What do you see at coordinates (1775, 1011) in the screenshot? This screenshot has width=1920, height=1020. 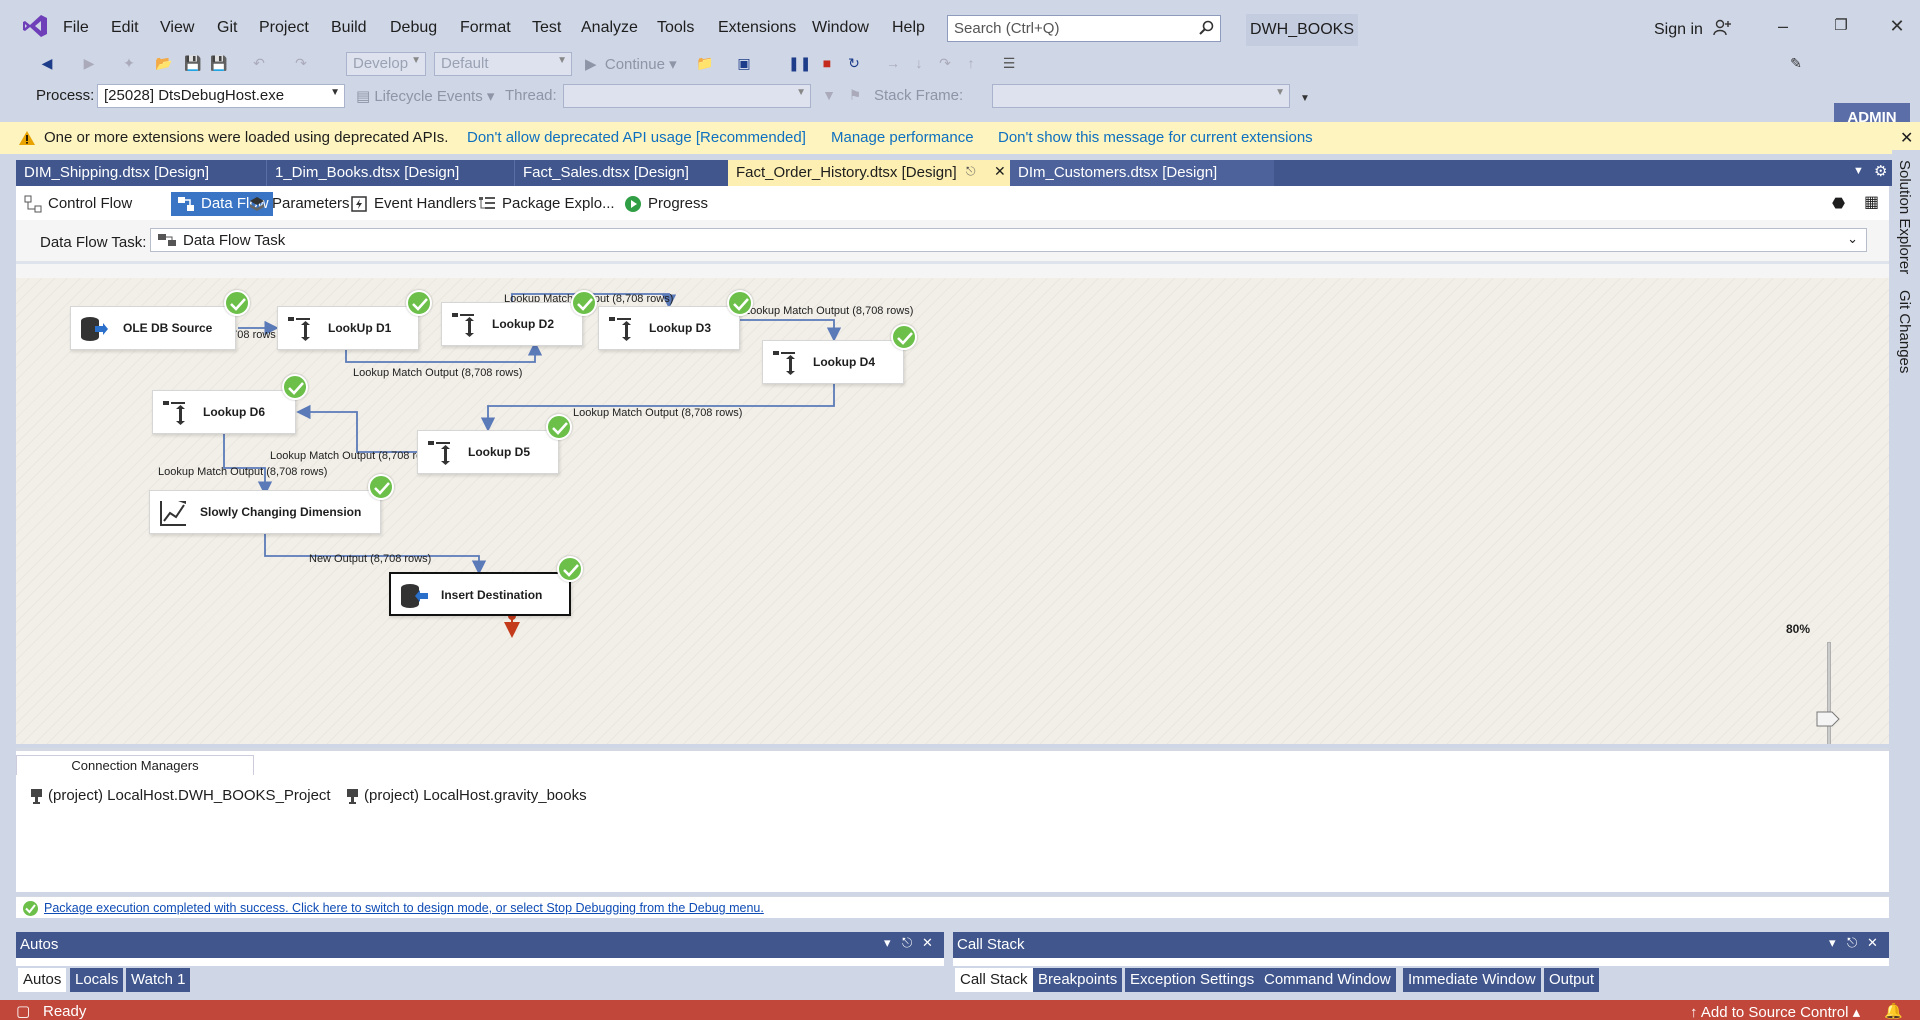 I see `add-to-source-control-button: ↑ Add to Source Control ▴` at bounding box center [1775, 1011].